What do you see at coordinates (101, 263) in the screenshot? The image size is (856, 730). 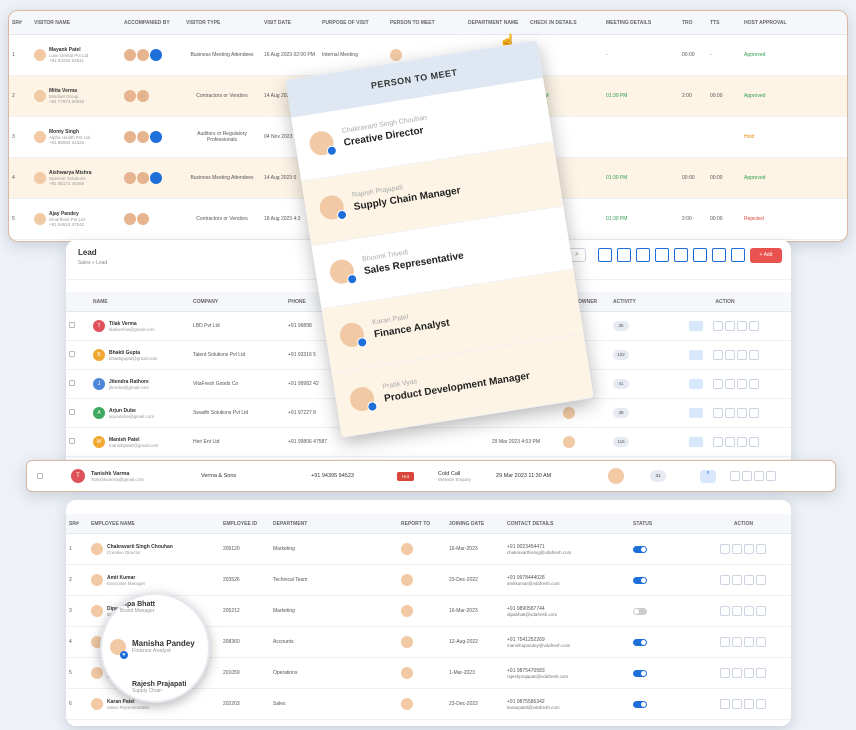 I see `breadcrumb-lead: Lead` at bounding box center [101, 263].